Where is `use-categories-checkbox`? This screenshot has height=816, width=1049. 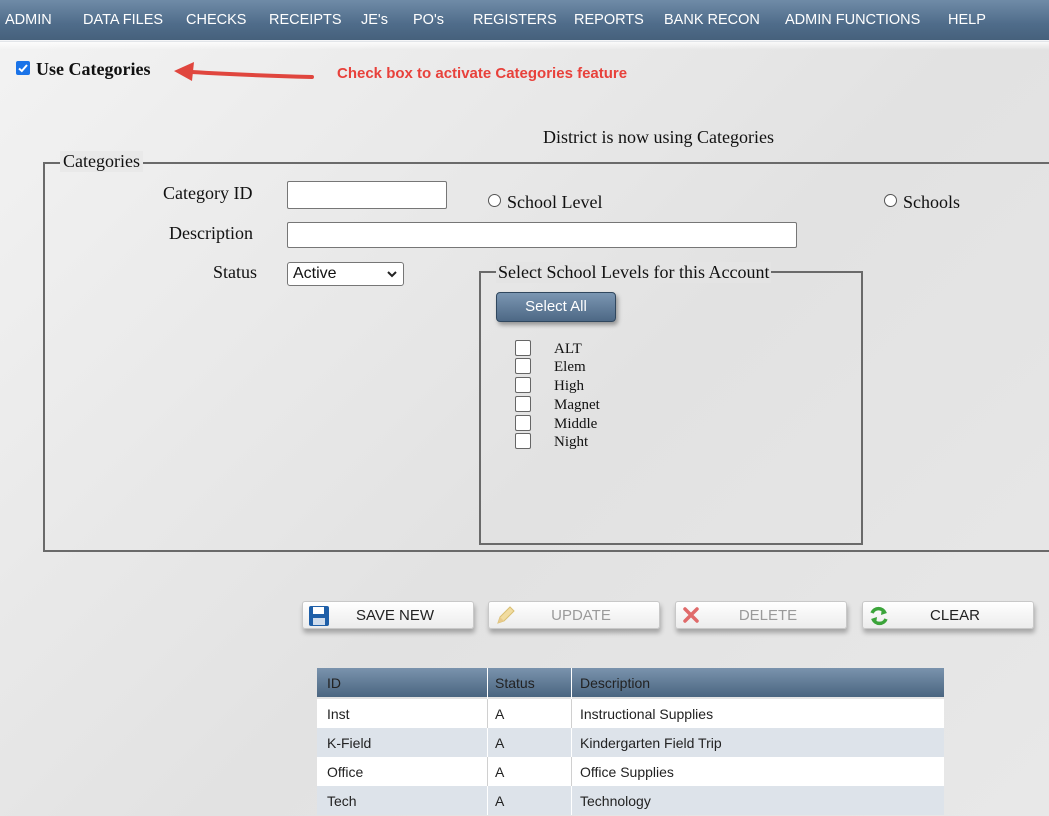
use-categories-checkbox is located at coordinates (23, 68).